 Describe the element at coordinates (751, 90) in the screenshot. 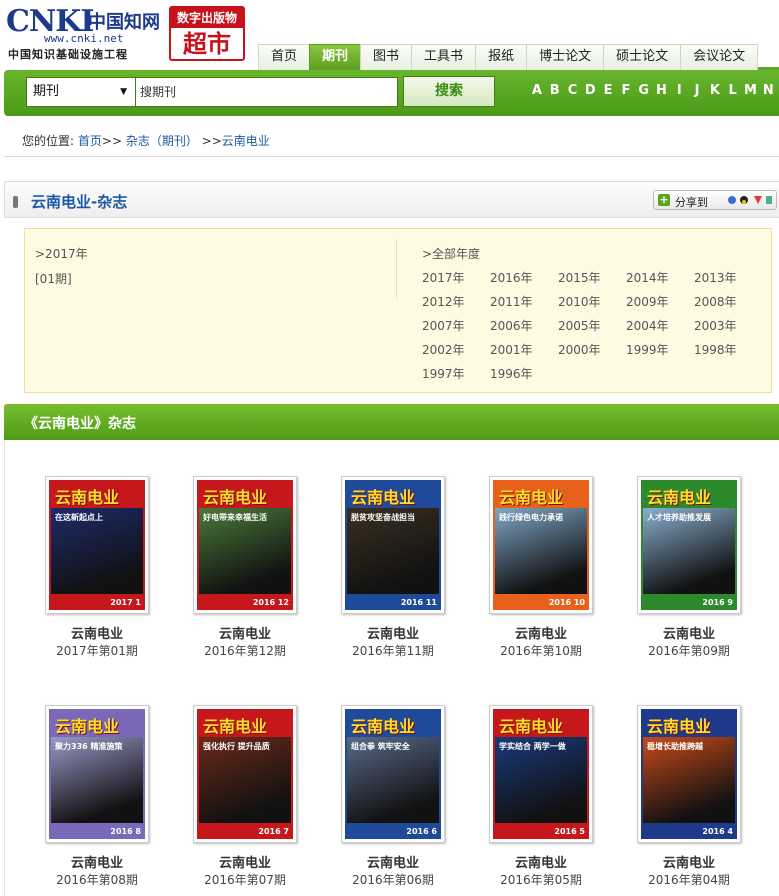

I see `alpha-link: M` at that location.